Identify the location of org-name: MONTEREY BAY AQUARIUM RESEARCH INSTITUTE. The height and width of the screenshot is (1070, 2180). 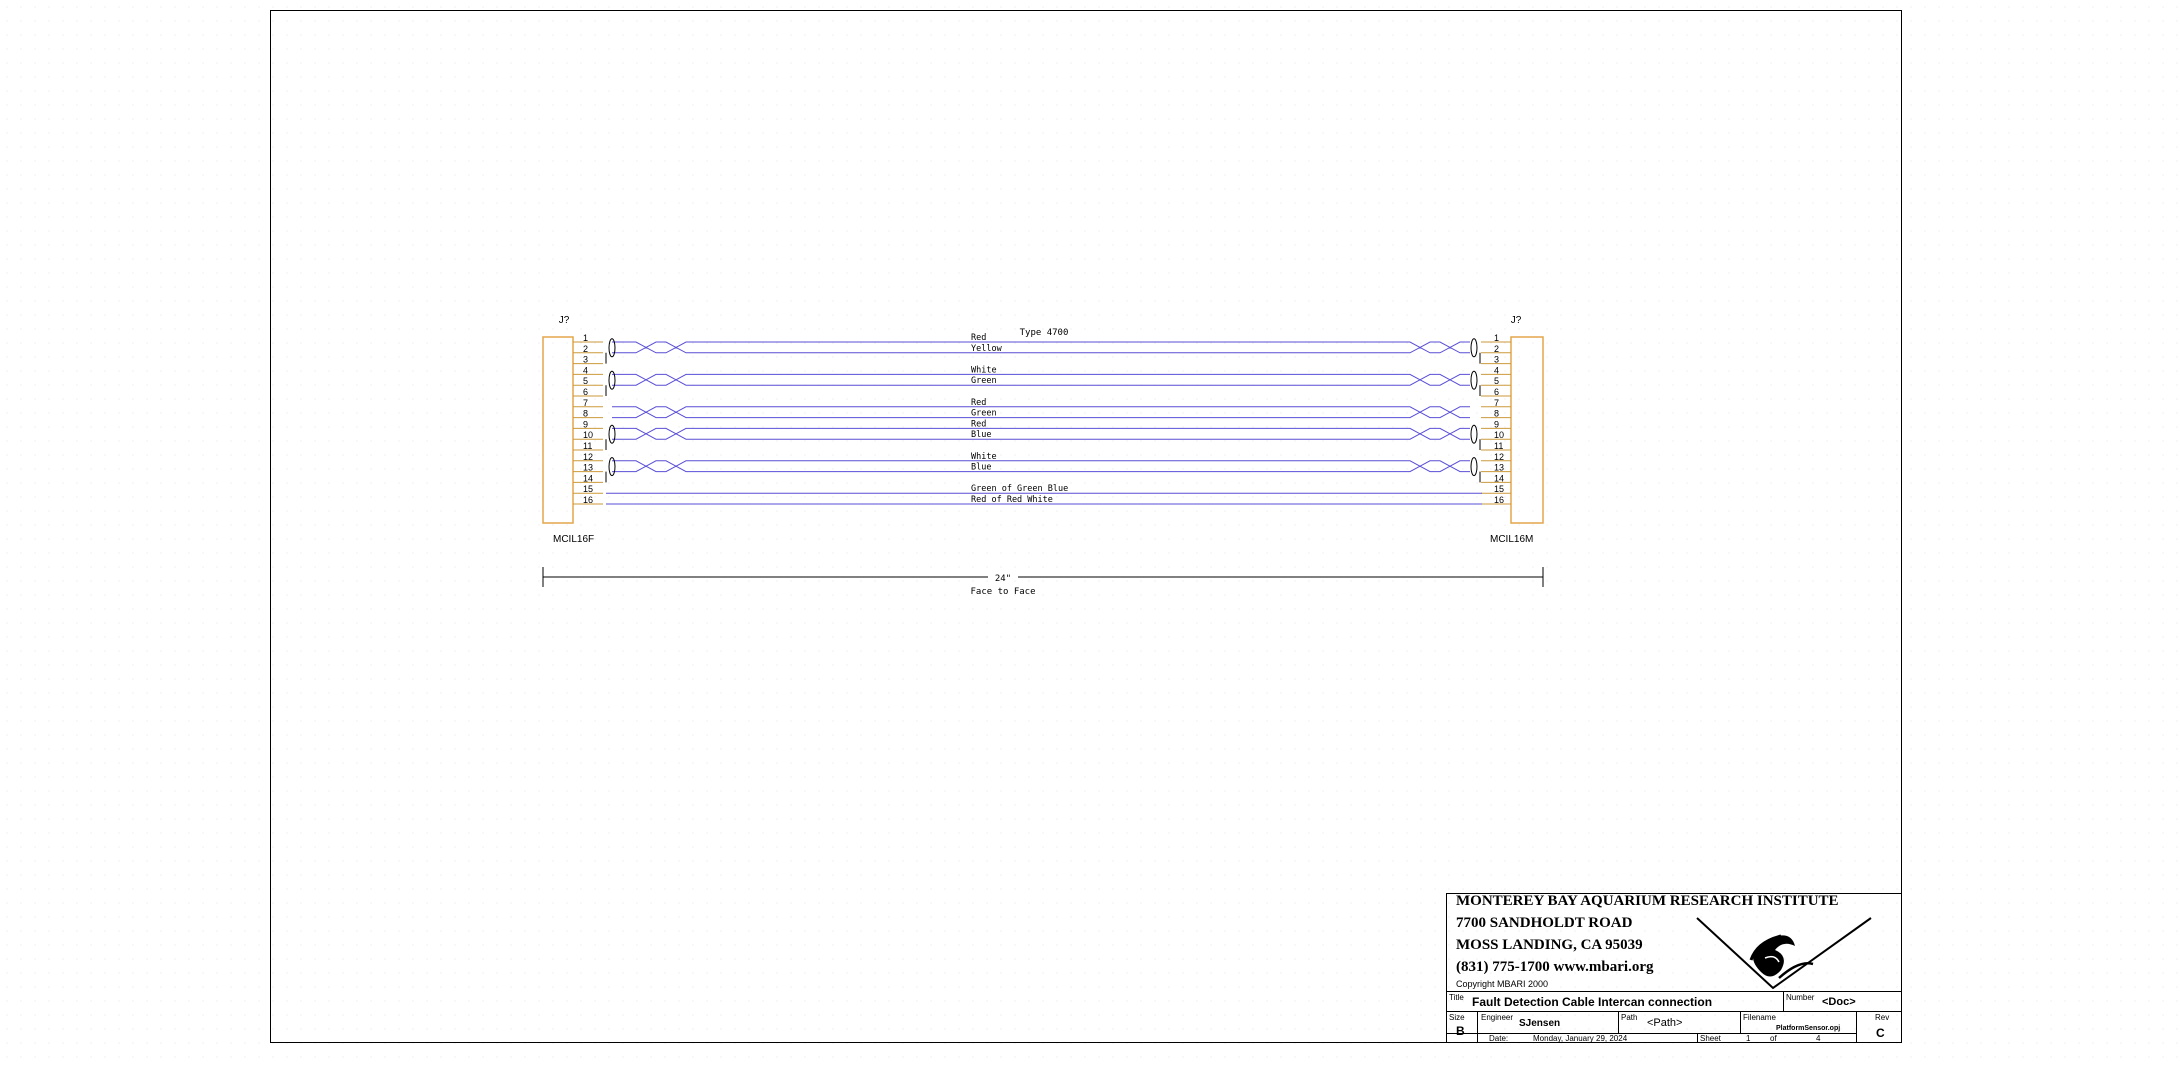
(1647, 901).